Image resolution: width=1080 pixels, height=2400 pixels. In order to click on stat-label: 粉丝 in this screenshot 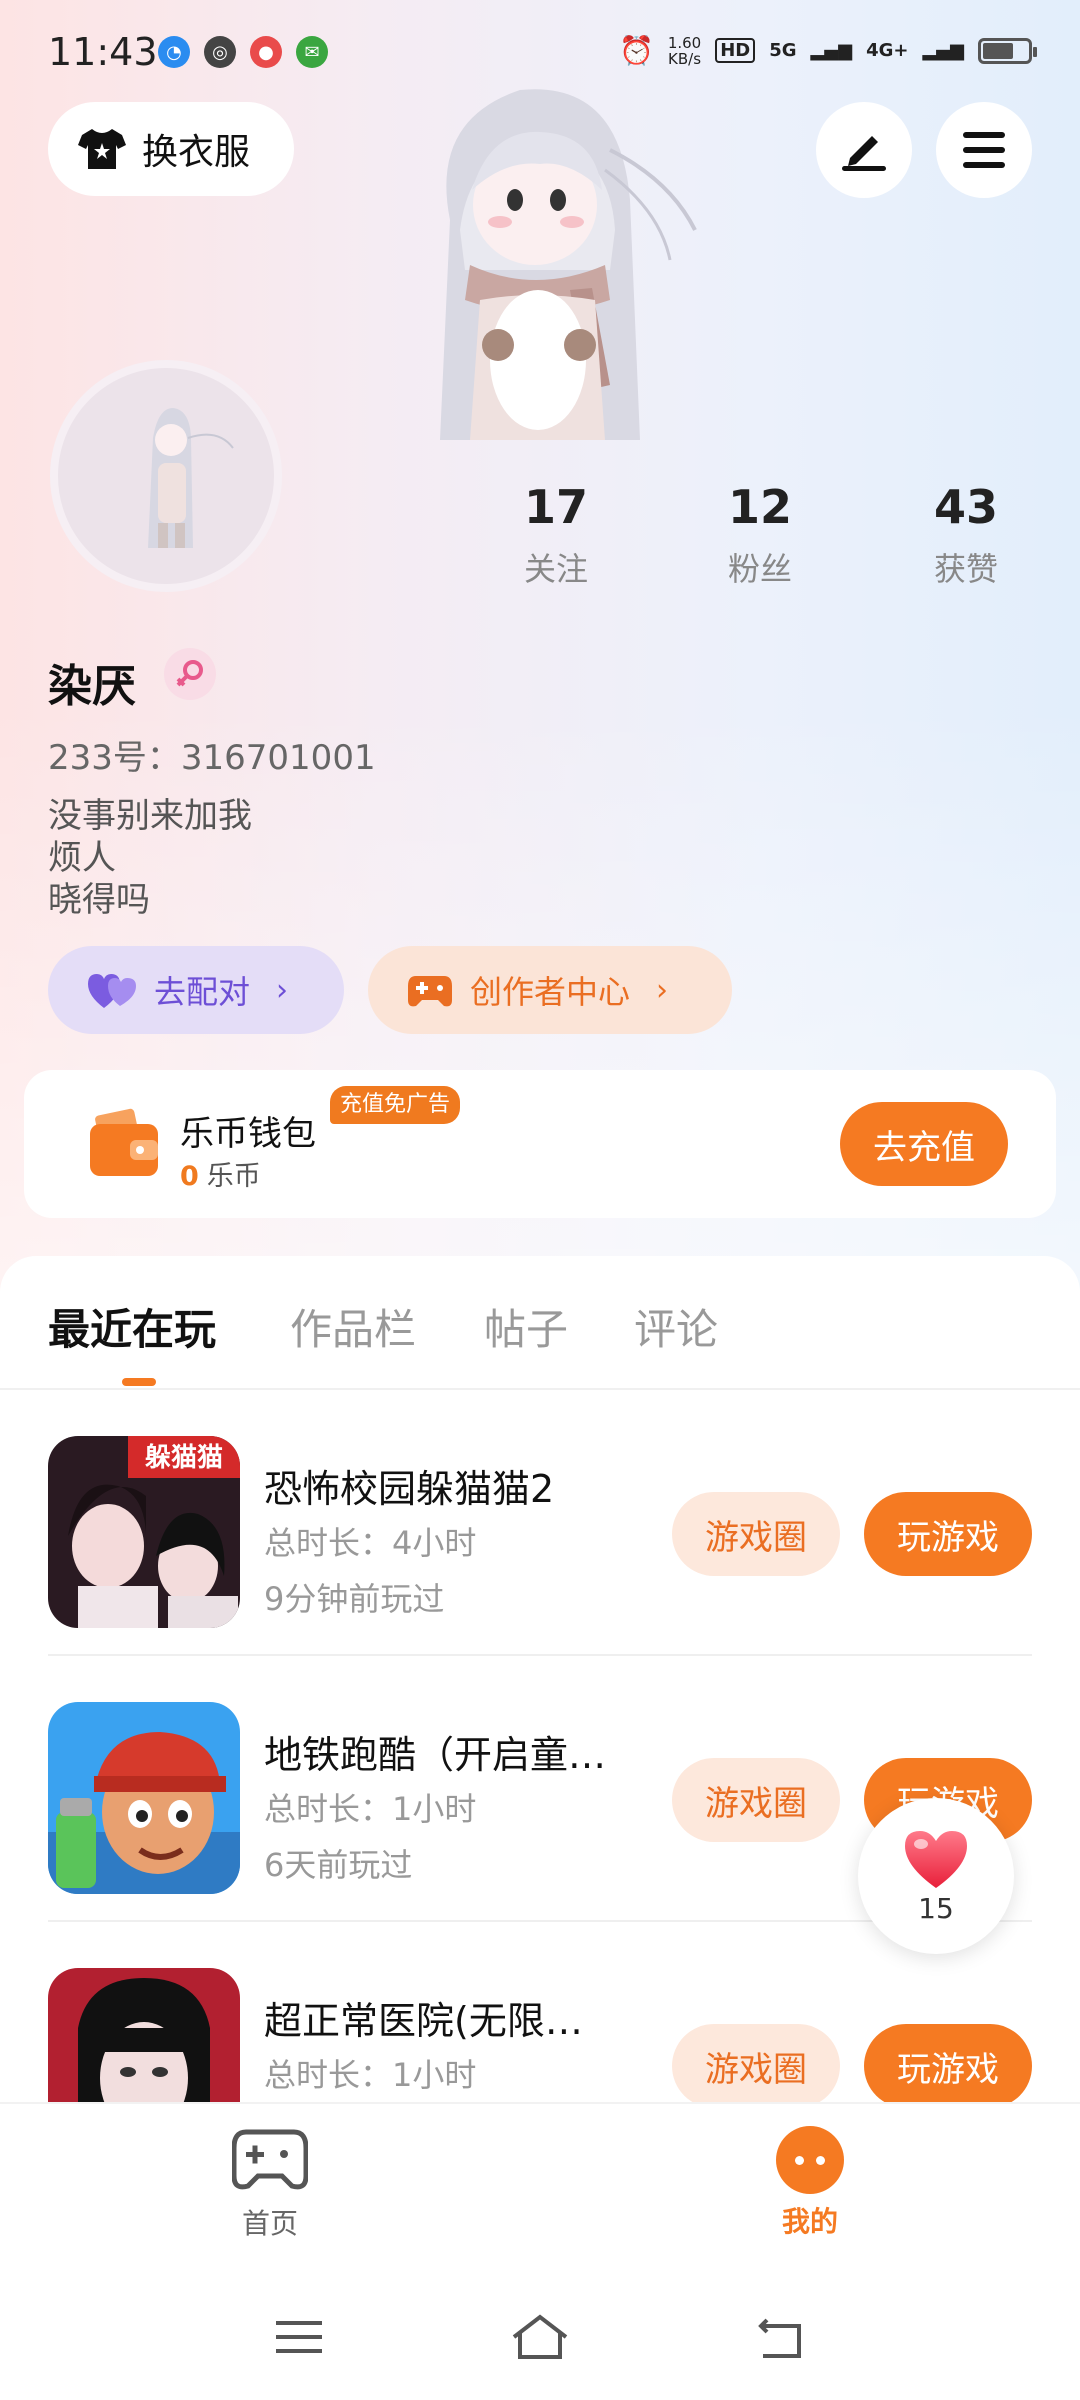, I will do `click(759, 569)`.